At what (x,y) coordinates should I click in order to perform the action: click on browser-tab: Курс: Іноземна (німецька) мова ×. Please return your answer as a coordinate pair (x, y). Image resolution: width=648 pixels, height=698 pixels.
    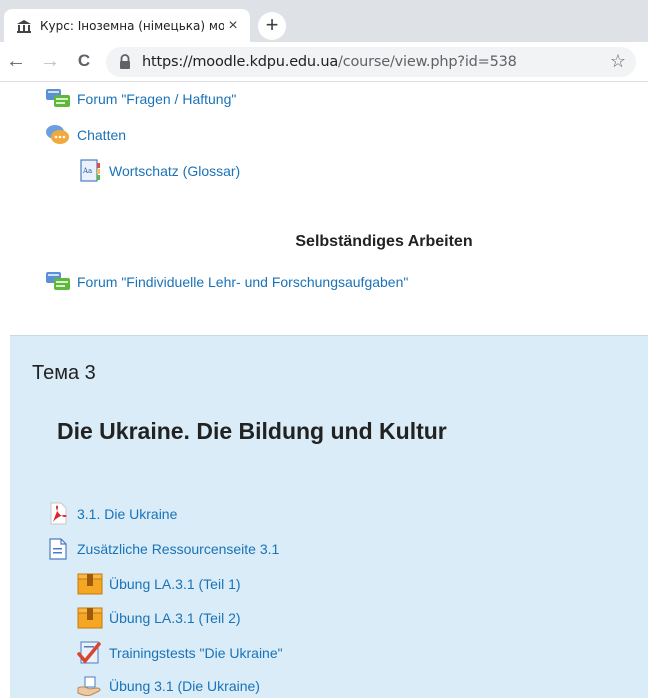
    Looking at the image, I should click on (127, 25).